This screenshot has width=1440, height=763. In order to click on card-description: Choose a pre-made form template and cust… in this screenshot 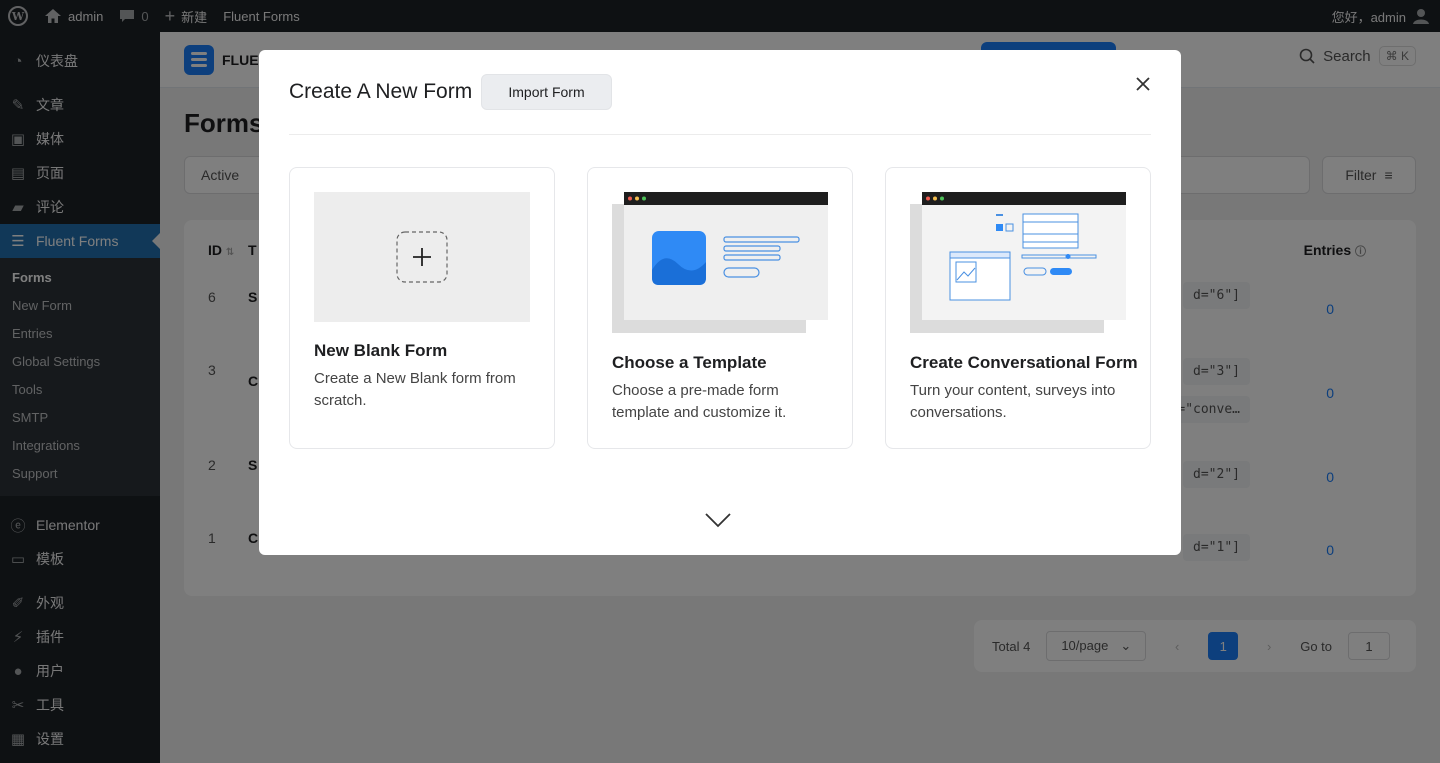, I will do `click(699, 401)`.